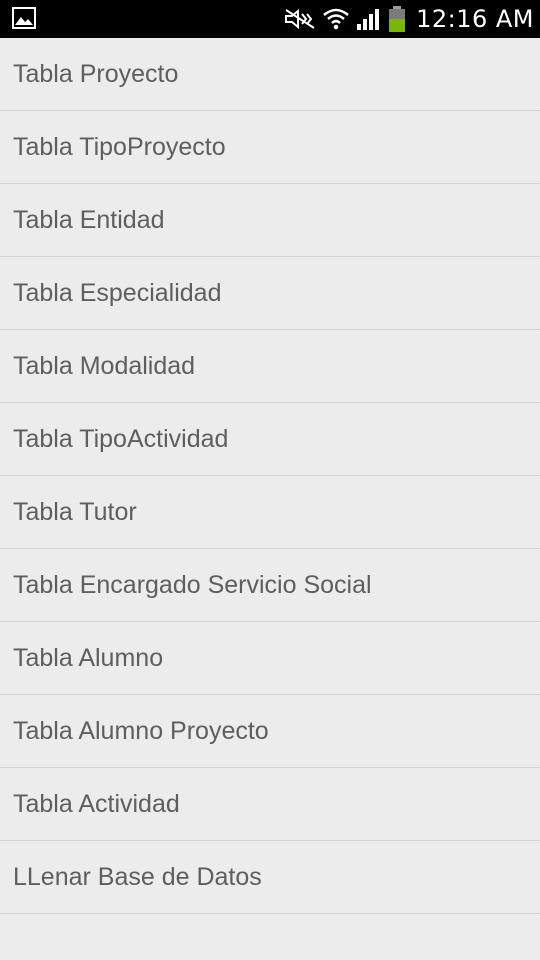 The height and width of the screenshot is (960, 540). What do you see at coordinates (89, 219) in the screenshot?
I see `list-item-label: Tabla Entidad` at bounding box center [89, 219].